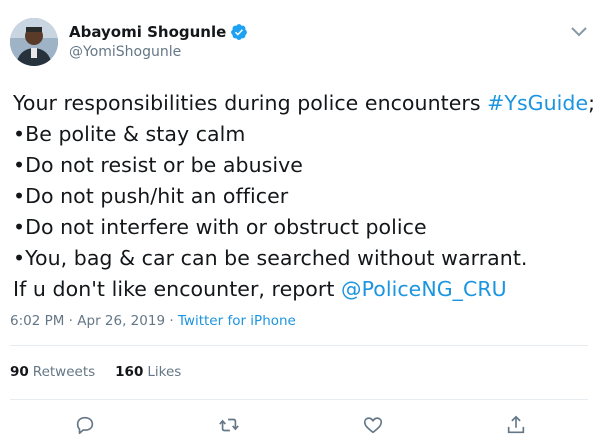 This screenshot has width=598, height=448. Describe the element at coordinates (373, 425) in the screenshot. I see `like-icon` at that location.